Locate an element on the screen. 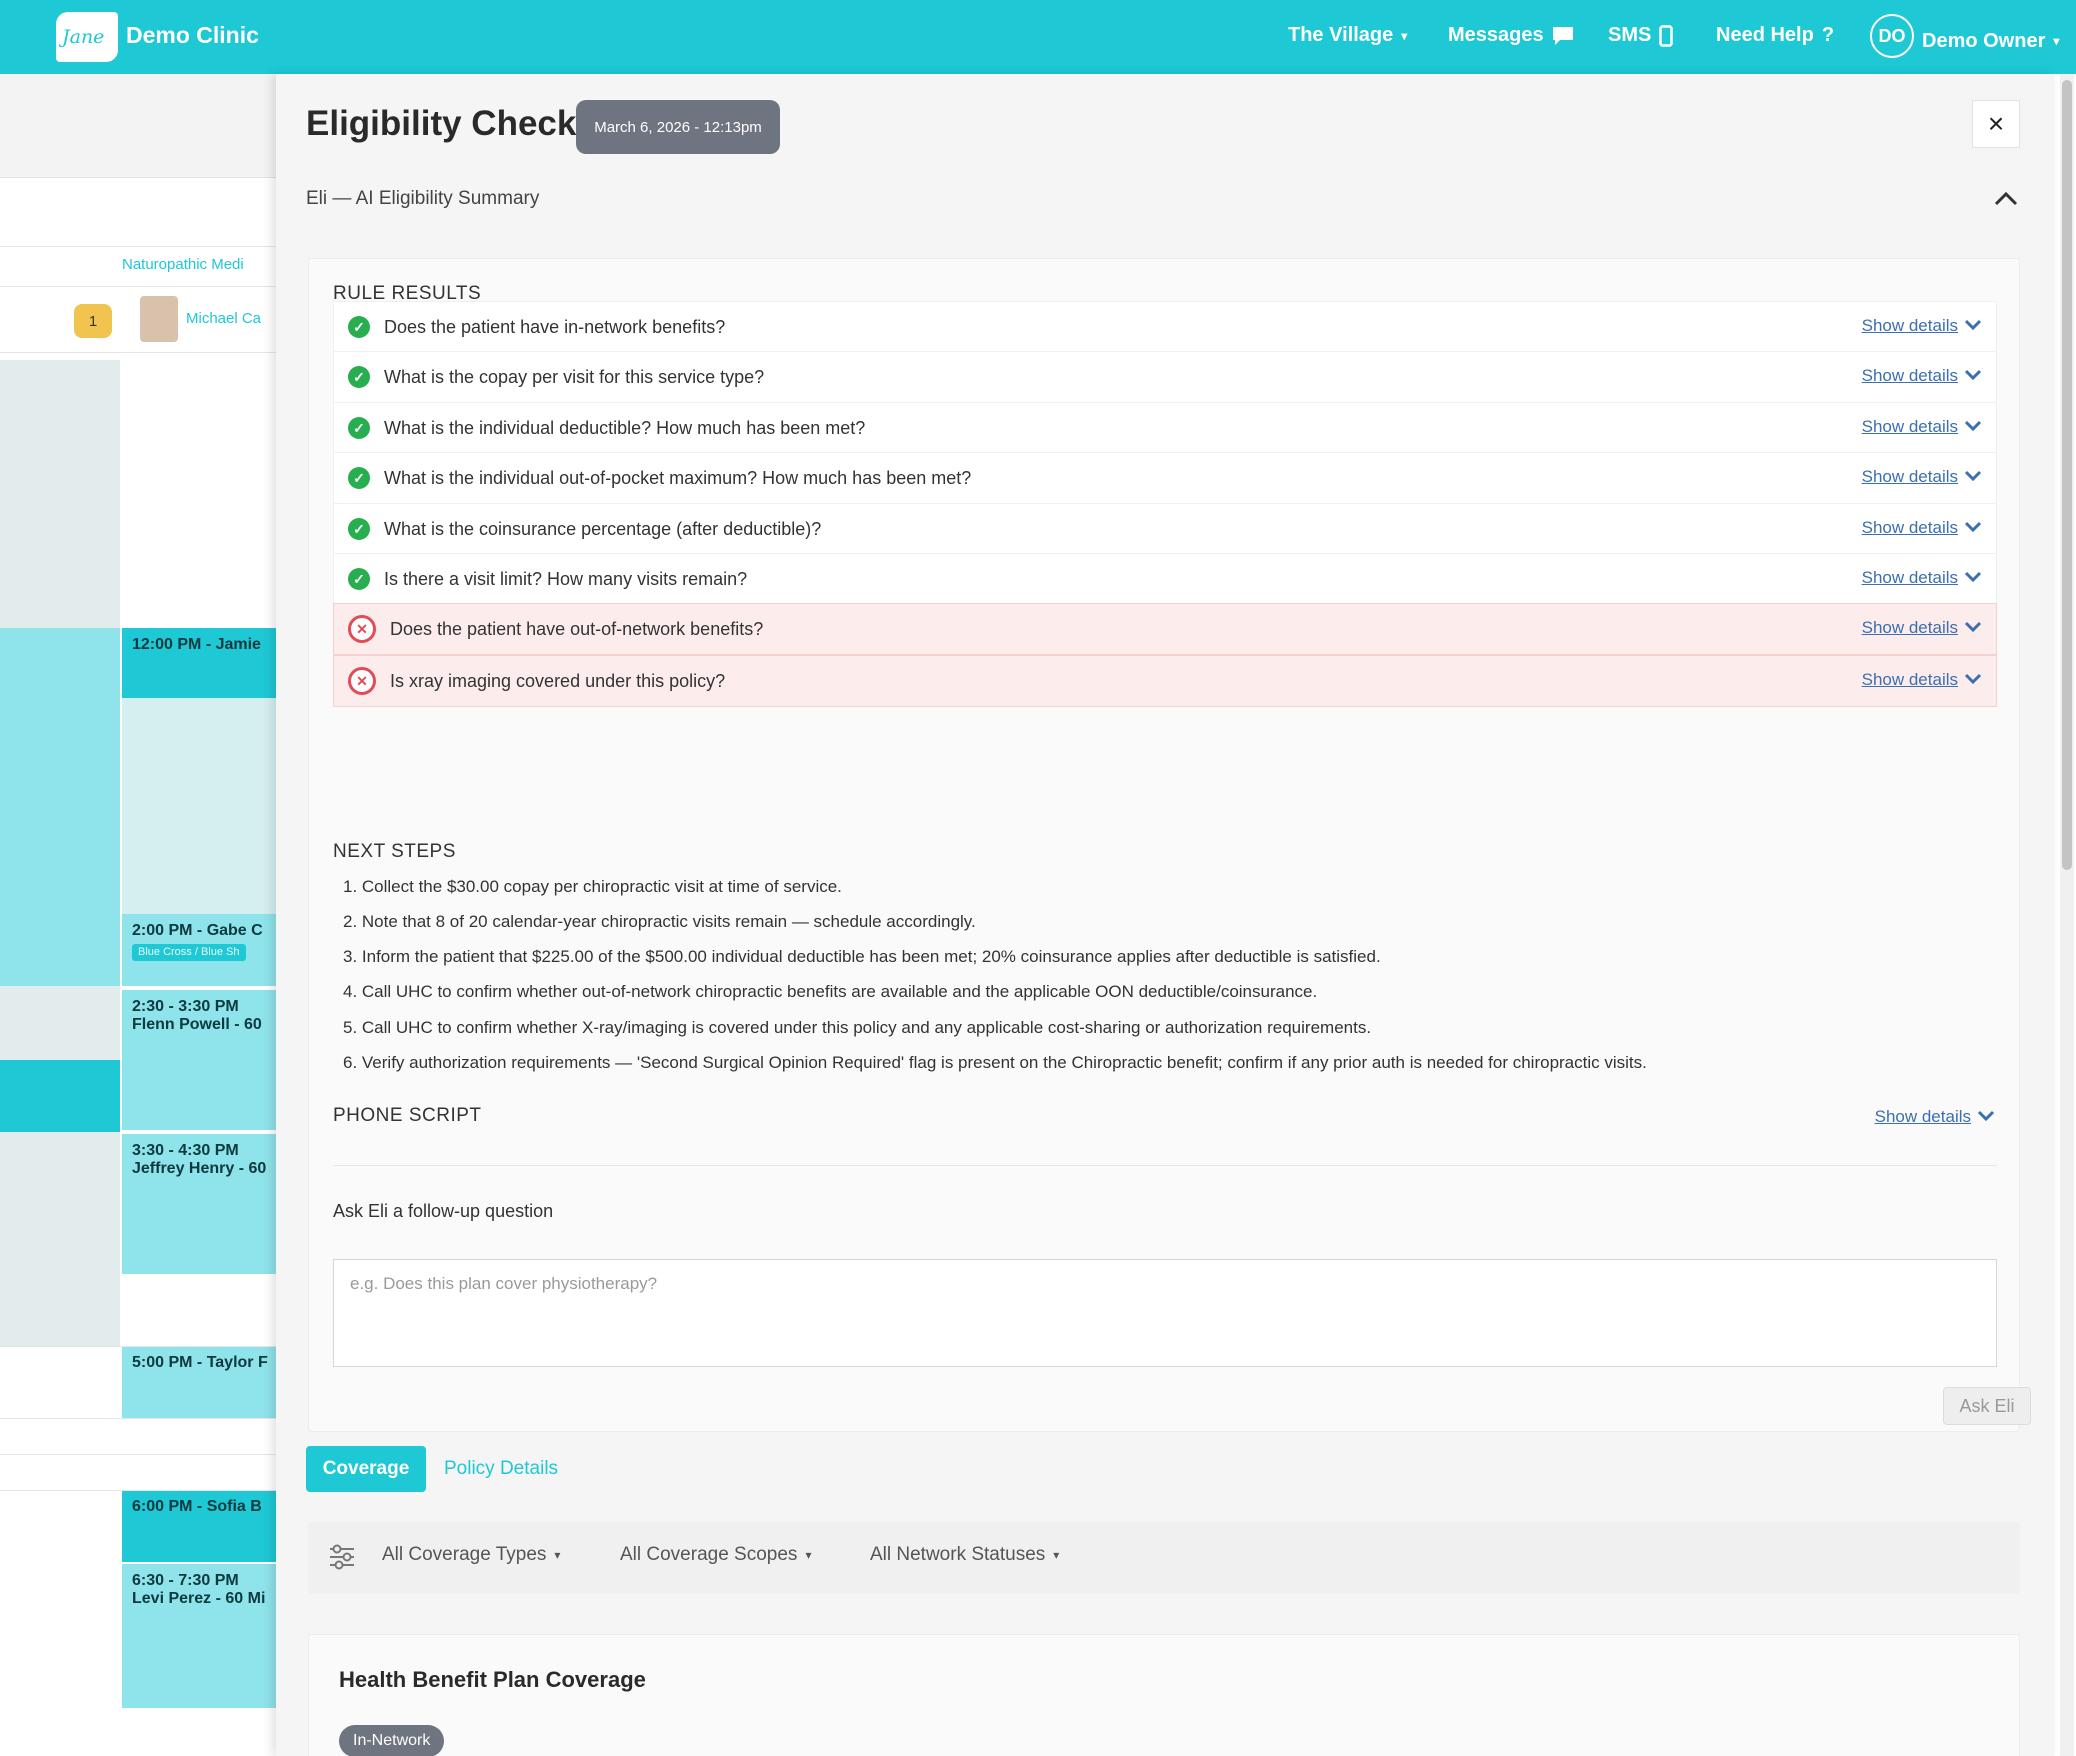 The height and width of the screenshot is (1756, 2076). user-name: Demo Owner is located at coordinates (1984, 40).